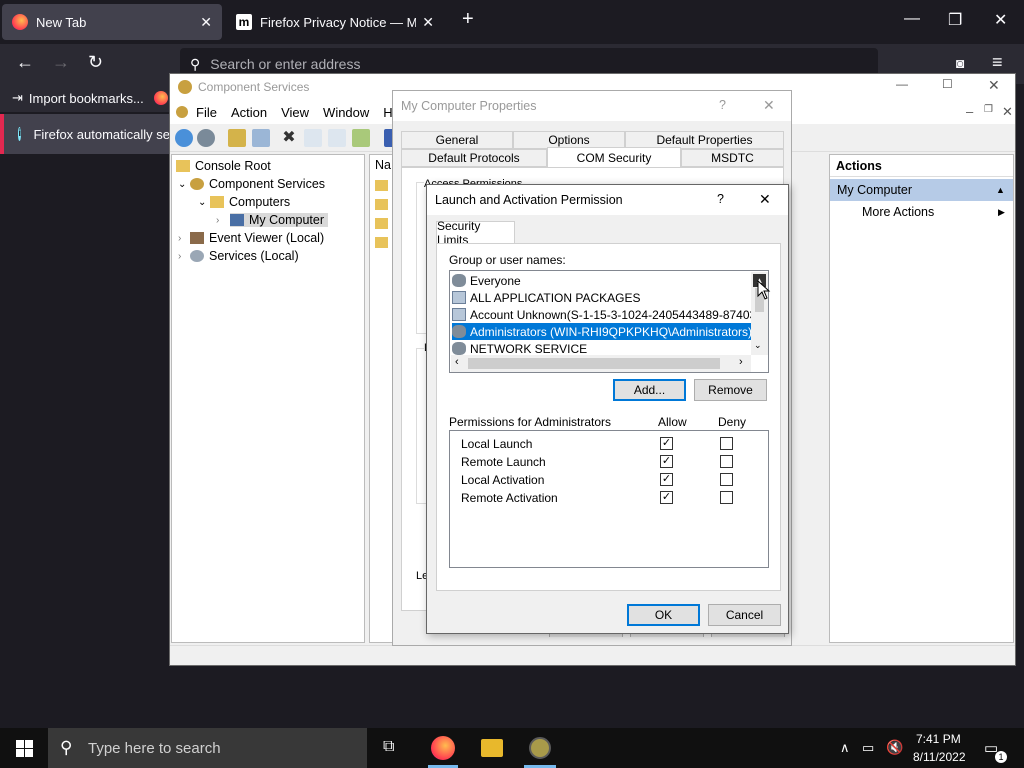  I want to click on horizontal-scrollbar: ‹ ›, so click(601, 363).